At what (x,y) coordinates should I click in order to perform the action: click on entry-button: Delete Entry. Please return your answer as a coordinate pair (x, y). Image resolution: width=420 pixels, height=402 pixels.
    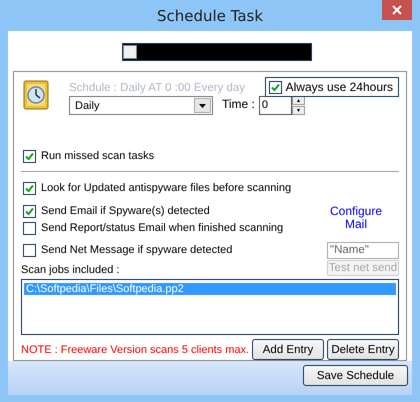
    Looking at the image, I should click on (363, 349).